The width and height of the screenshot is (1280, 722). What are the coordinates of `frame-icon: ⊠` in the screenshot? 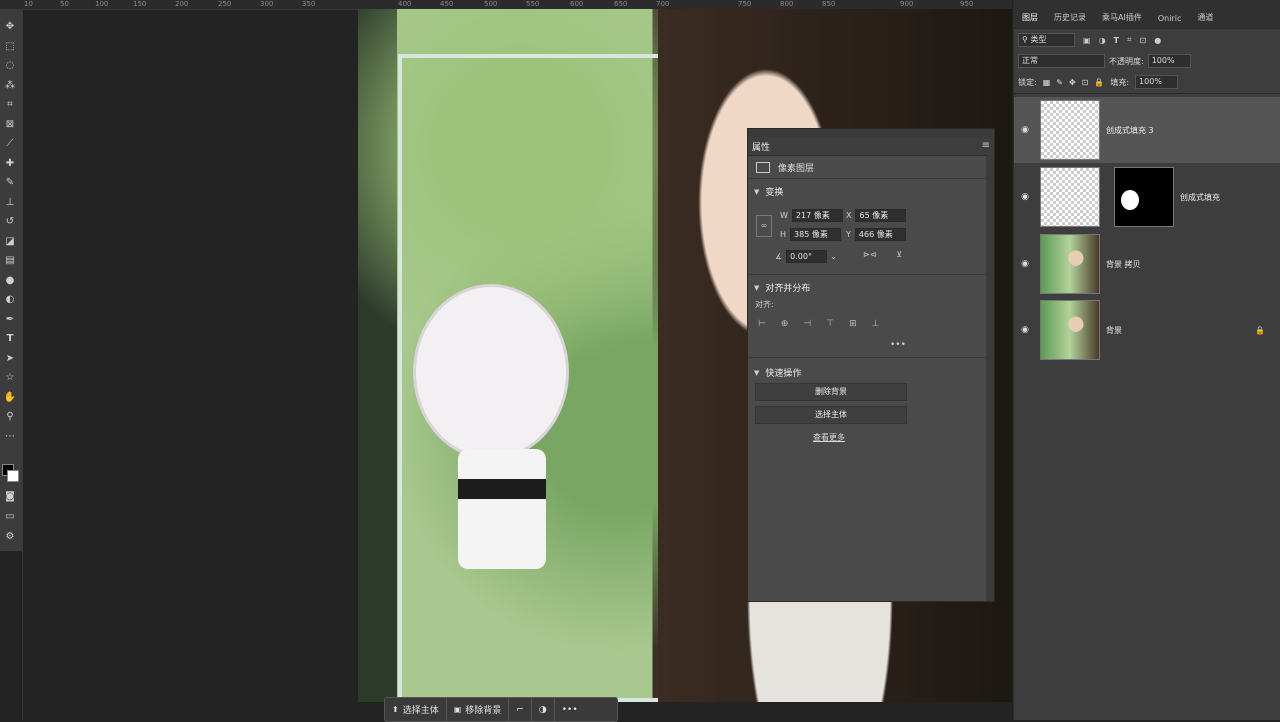 It's located at (10, 125).